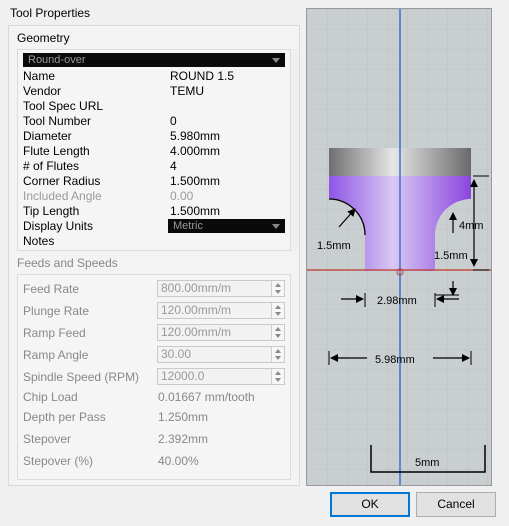 This screenshot has height=526, width=509. What do you see at coordinates (42, 91) in the screenshot?
I see `geometry-label: Vendor` at bounding box center [42, 91].